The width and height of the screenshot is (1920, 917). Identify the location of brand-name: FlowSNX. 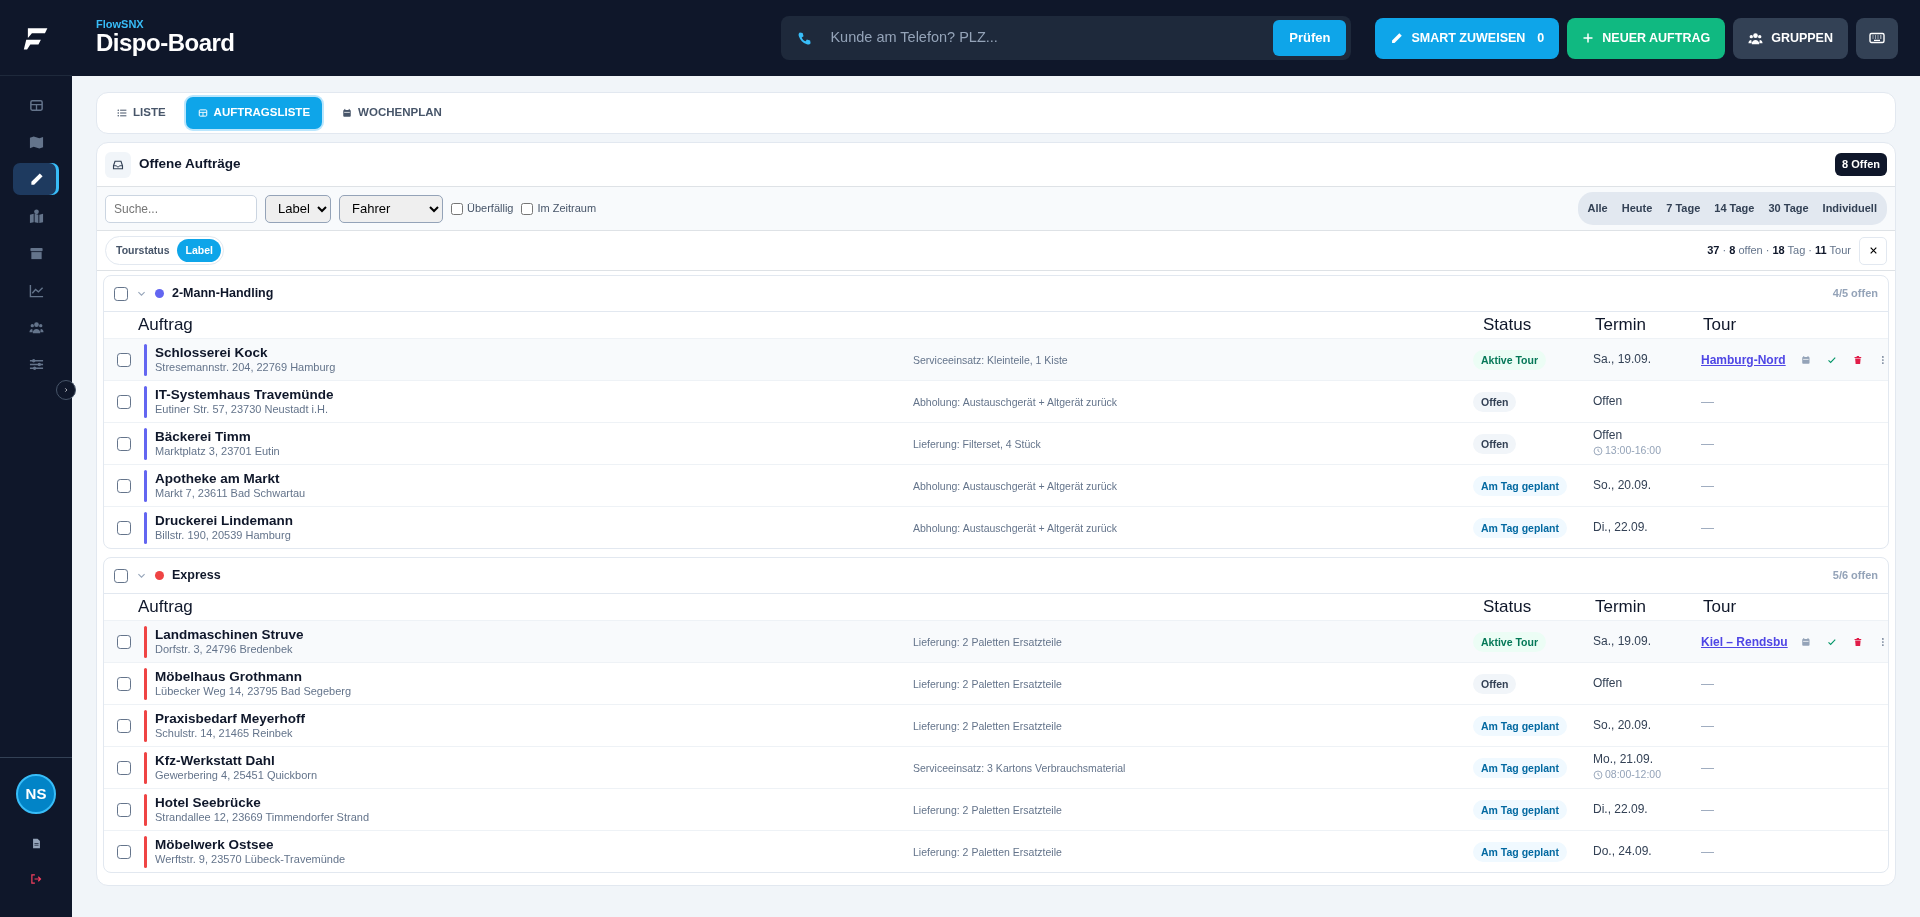
(120, 25).